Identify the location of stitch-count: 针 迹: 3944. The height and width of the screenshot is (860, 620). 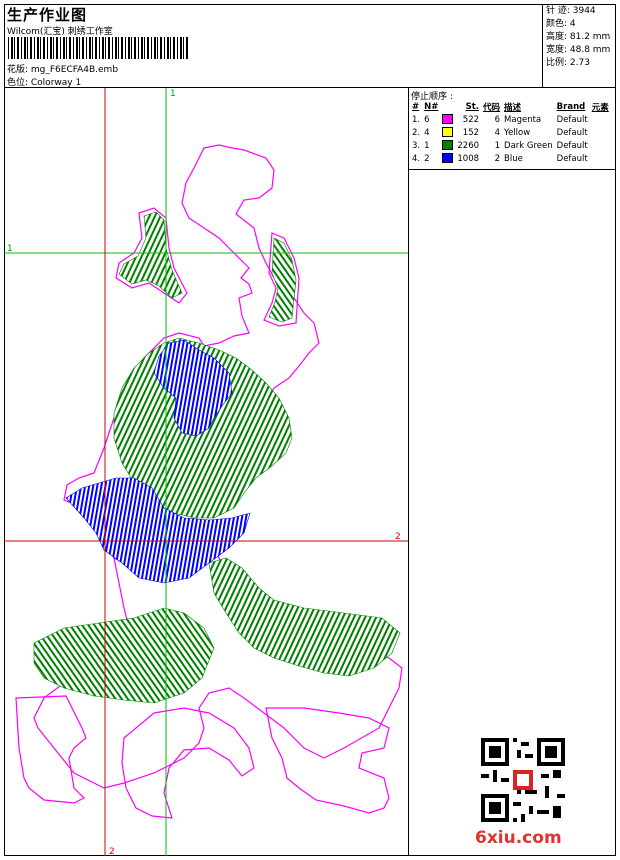
(571, 11).